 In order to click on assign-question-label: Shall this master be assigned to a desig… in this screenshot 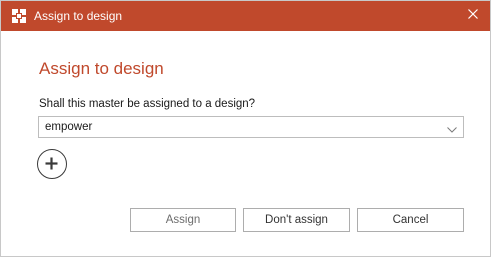, I will do `click(147, 104)`.